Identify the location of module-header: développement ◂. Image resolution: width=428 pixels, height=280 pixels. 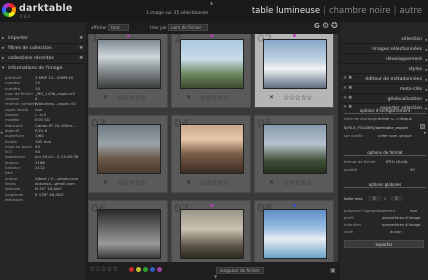
(384, 59).